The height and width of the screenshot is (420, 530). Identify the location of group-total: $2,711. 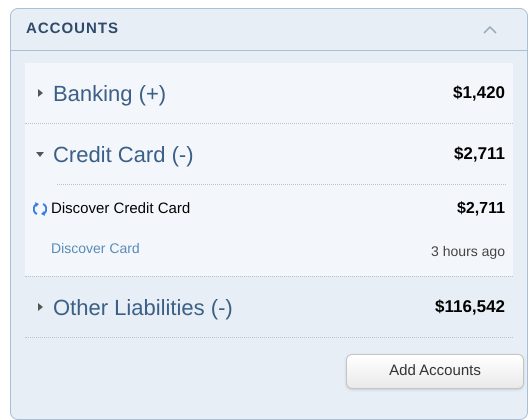
(479, 154).